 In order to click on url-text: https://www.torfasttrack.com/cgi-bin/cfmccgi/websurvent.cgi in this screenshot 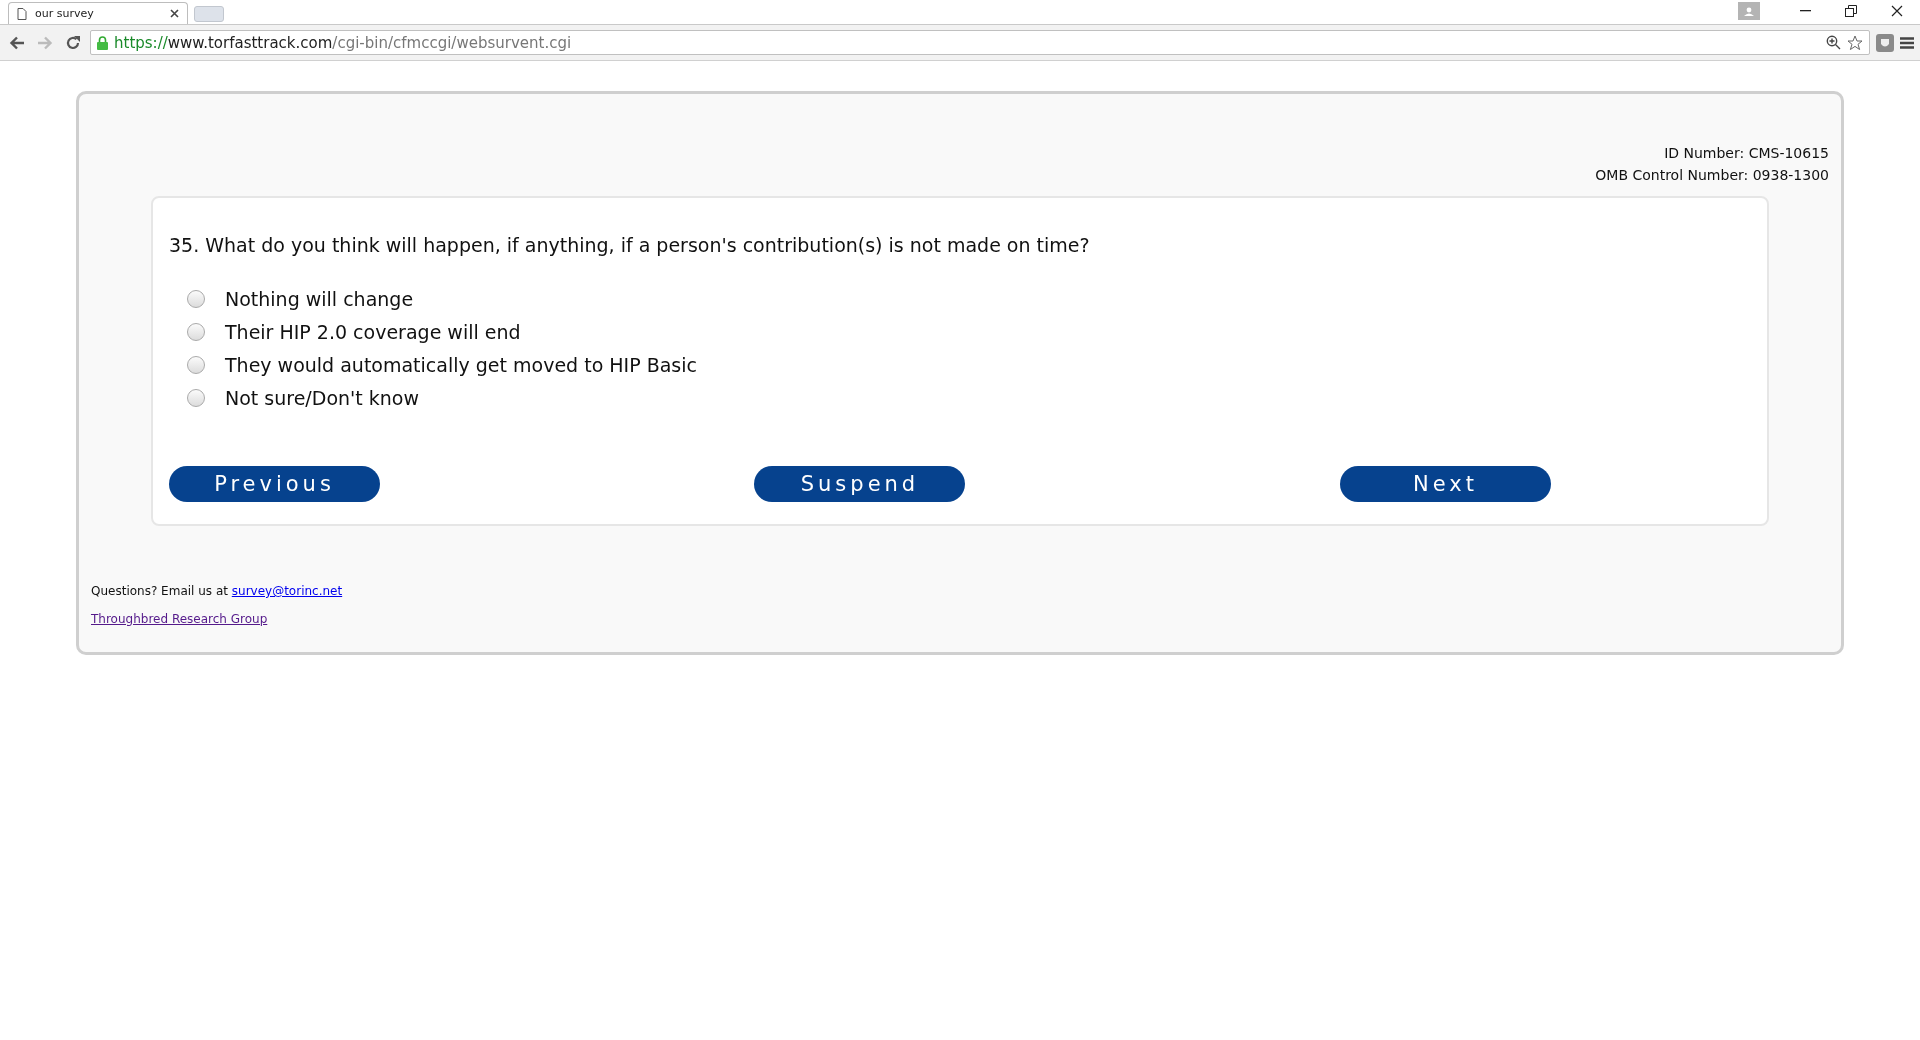, I will do `click(343, 42)`.